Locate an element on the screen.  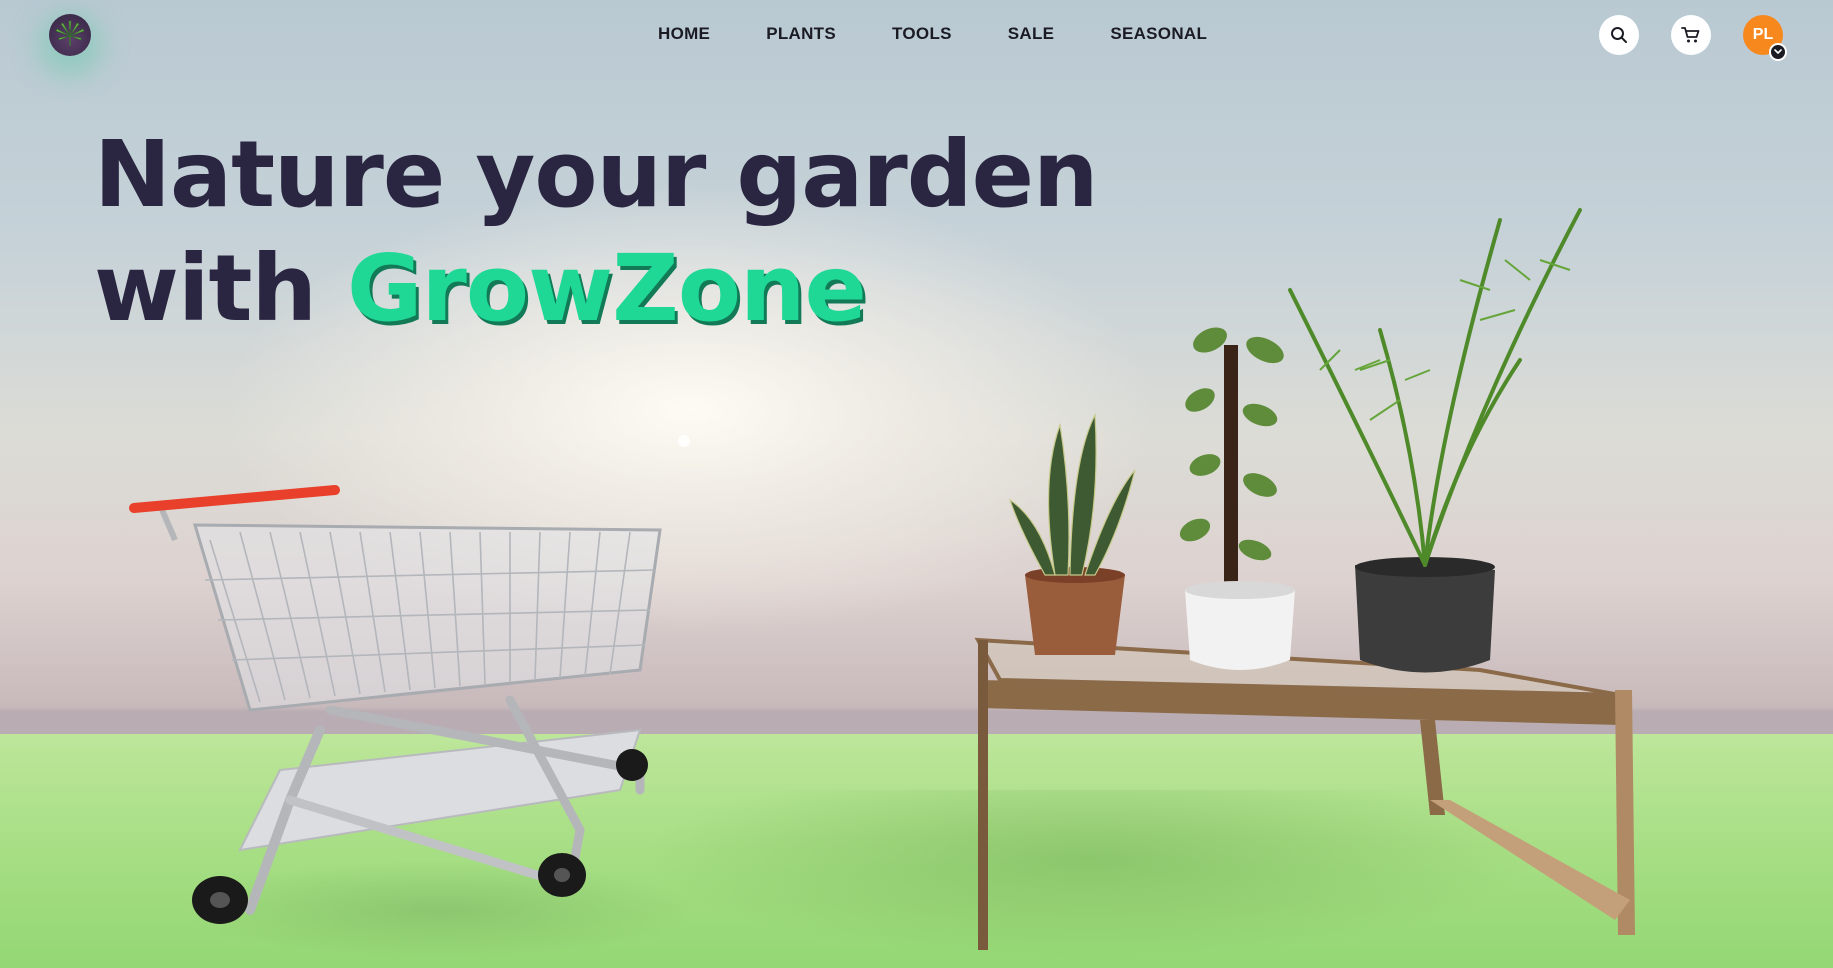
brand-name: GrowZone is located at coordinates (607, 288).